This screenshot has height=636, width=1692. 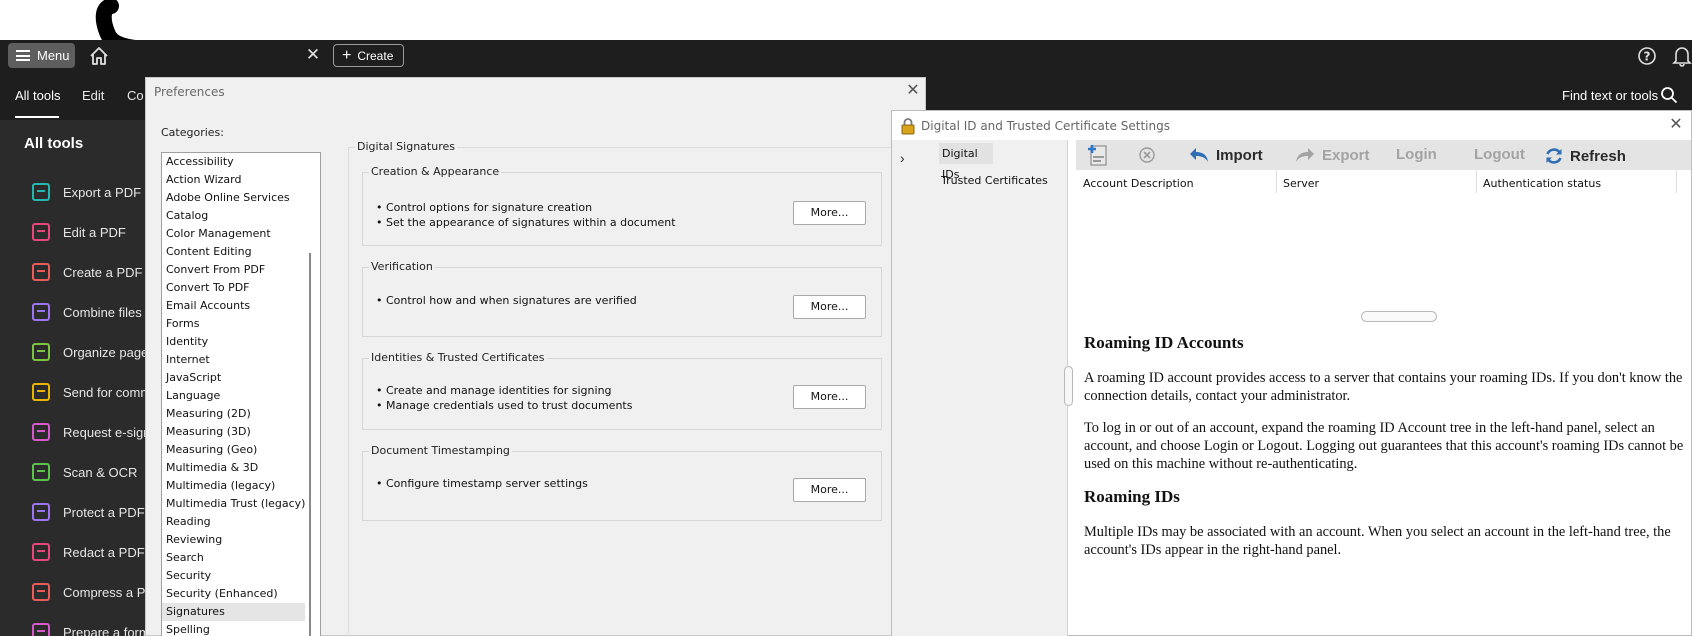 I want to click on category-item: Forms, so click(x=241, y=324).